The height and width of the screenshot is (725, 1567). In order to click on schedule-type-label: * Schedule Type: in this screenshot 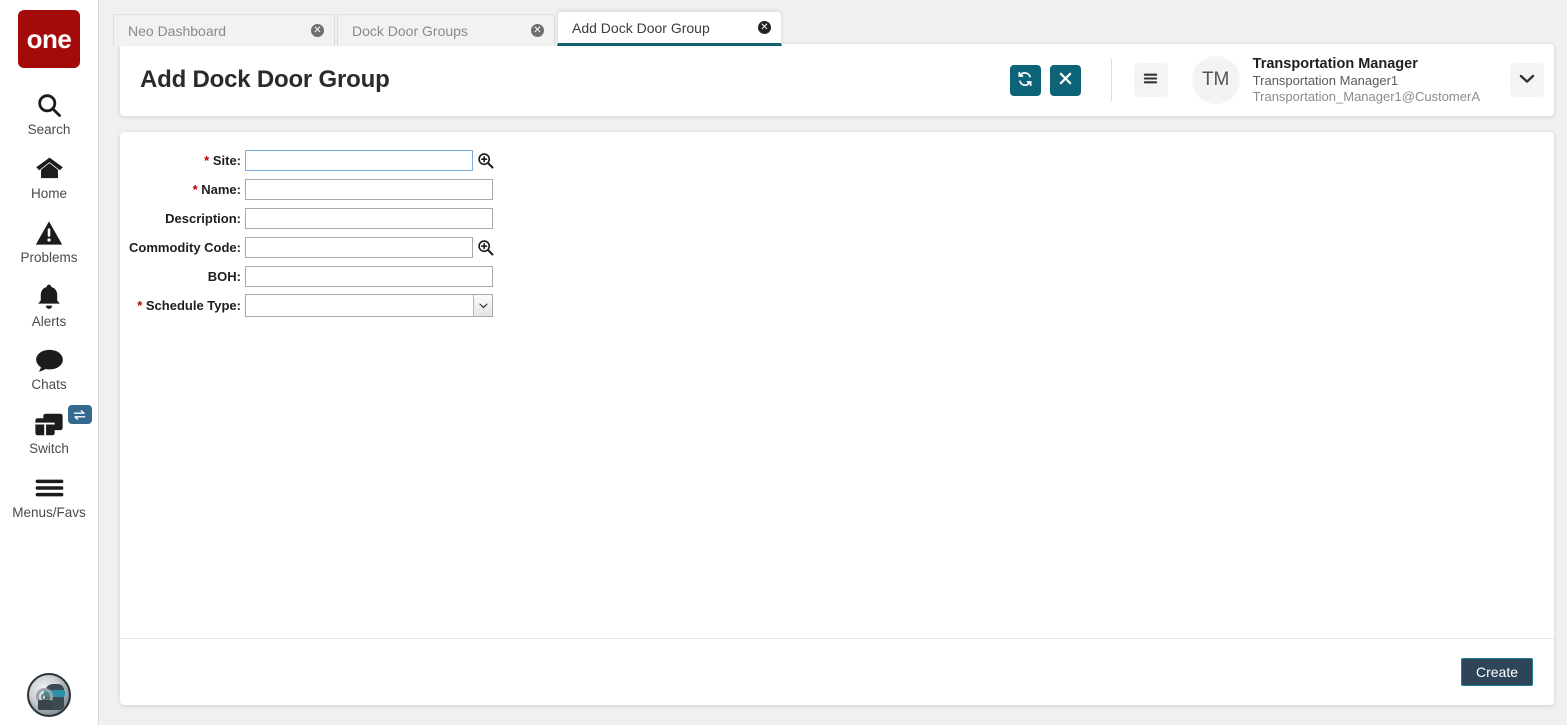, I will do `click(182, 305)`.